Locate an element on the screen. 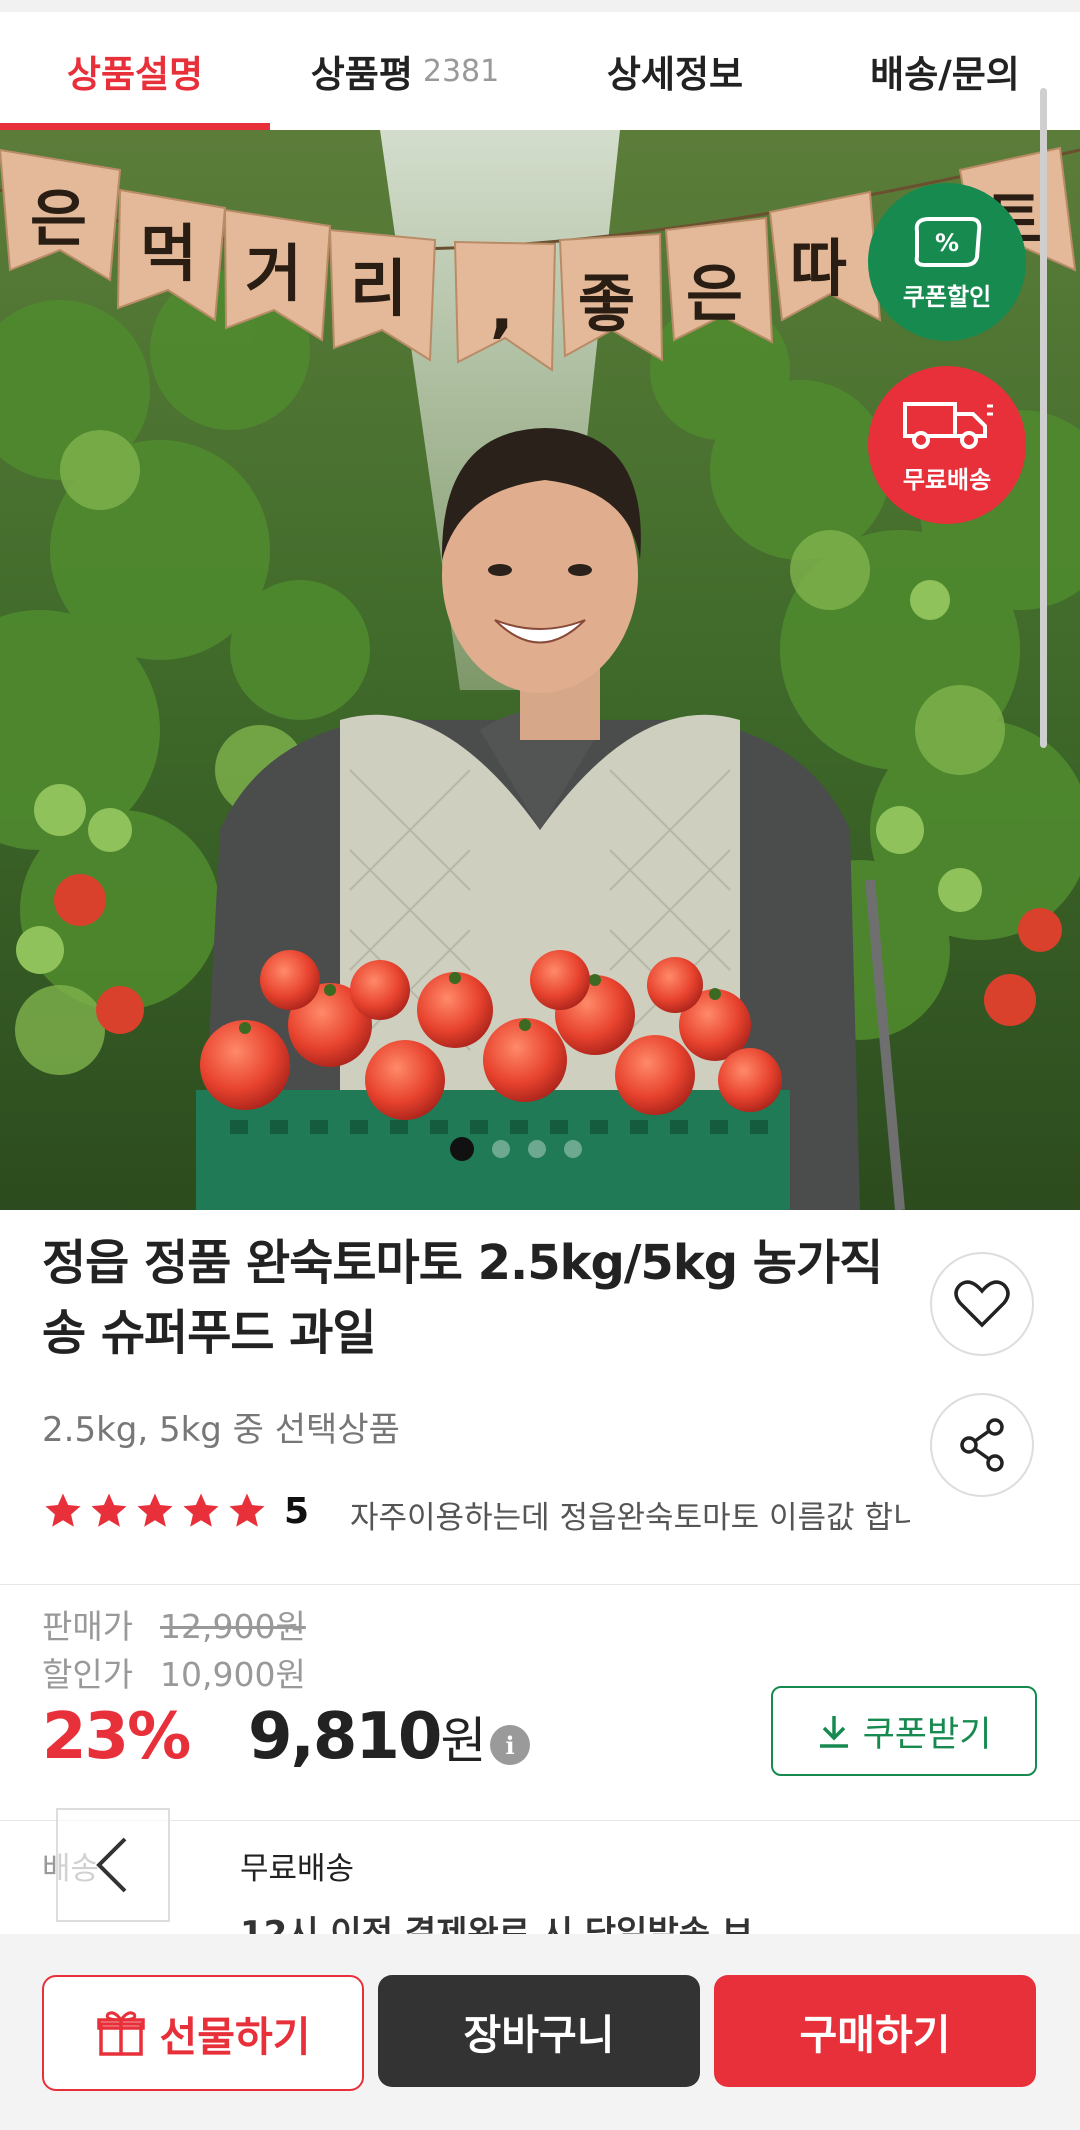 The height and width of the screenshot is (2130, 1080). banner-char-4: 리 is located at coordinates (378, 288).